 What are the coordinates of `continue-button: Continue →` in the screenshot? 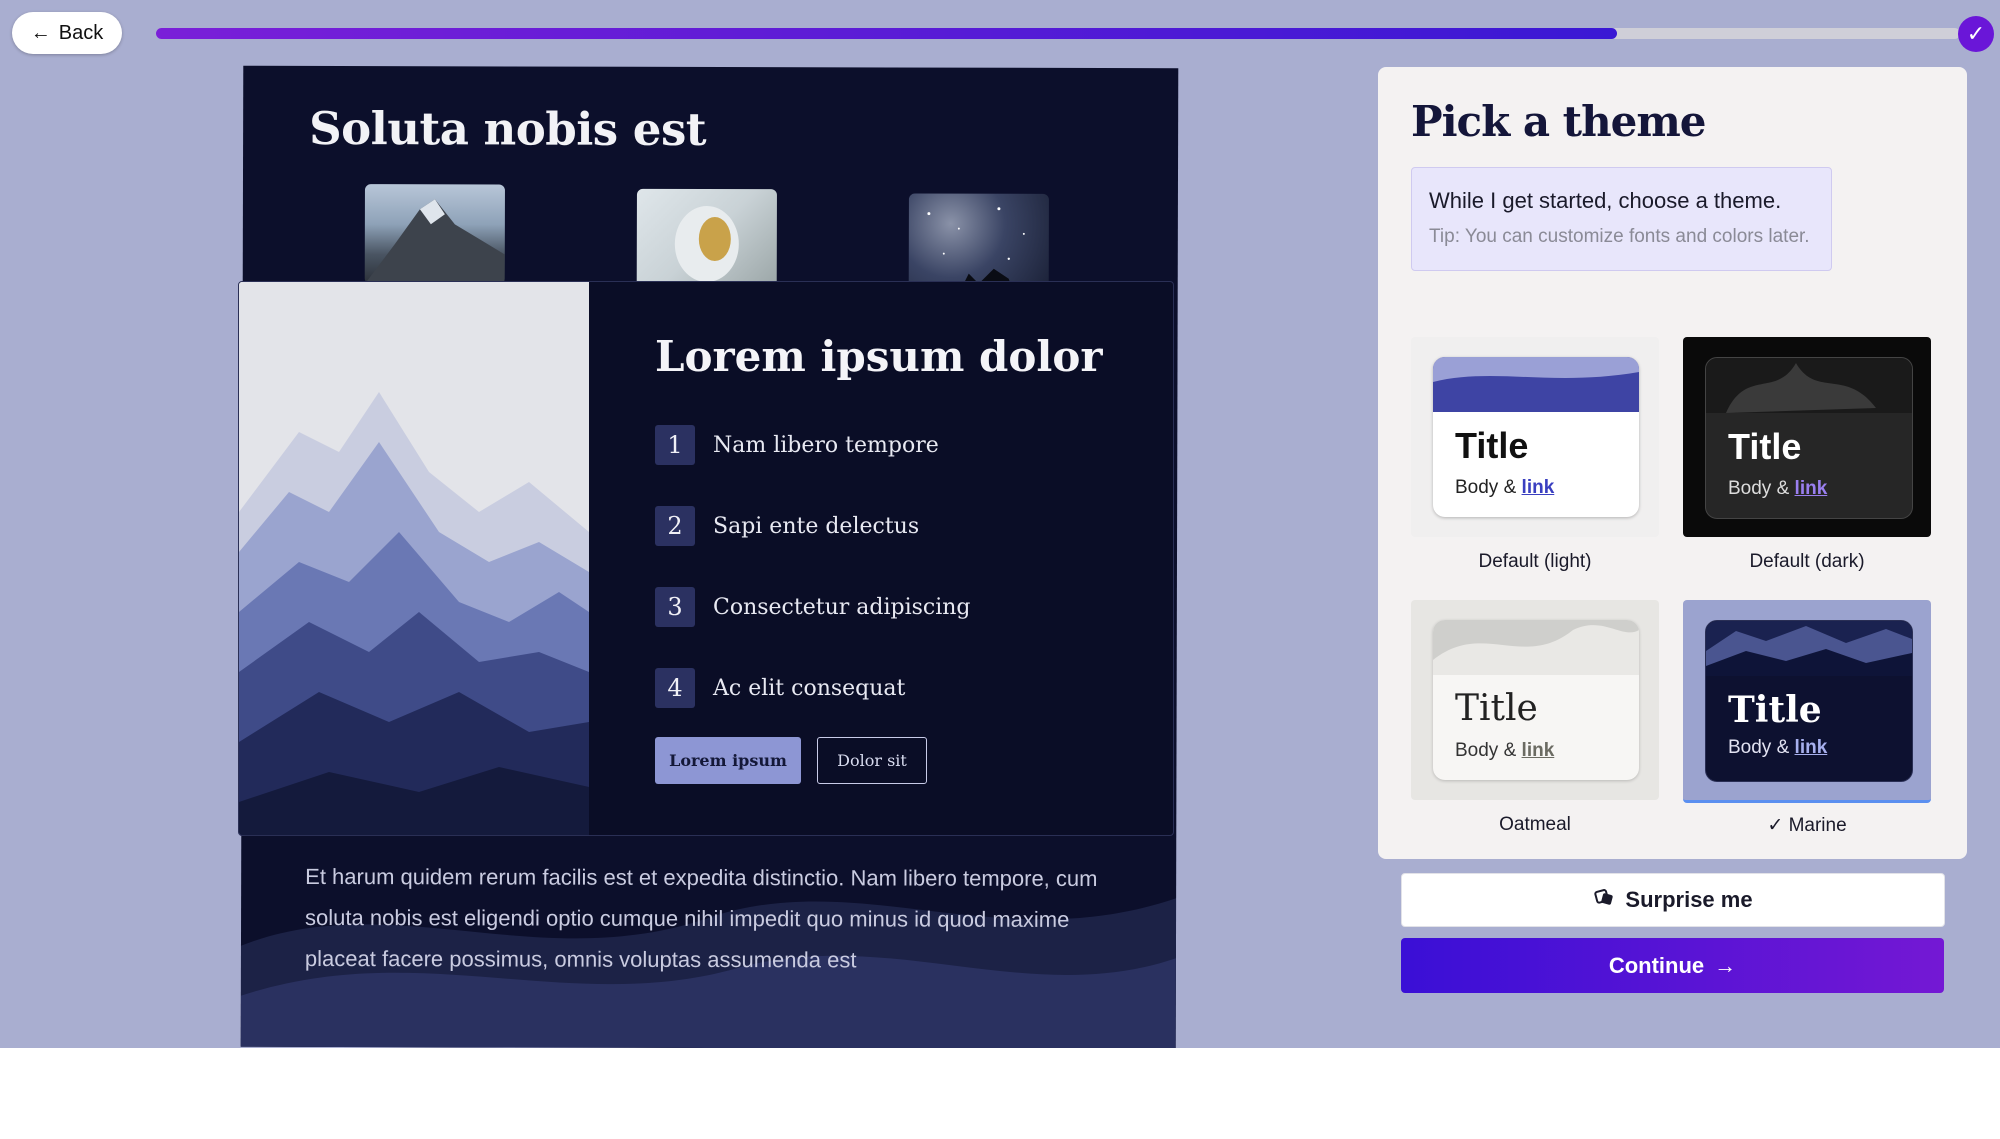 It's located at (1672, 965).